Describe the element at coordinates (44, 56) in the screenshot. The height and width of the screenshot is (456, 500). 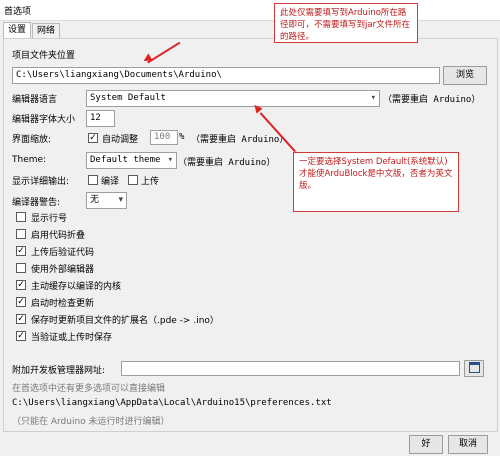
I see `sketchbook-label: 项目文件夹位置` at that location.